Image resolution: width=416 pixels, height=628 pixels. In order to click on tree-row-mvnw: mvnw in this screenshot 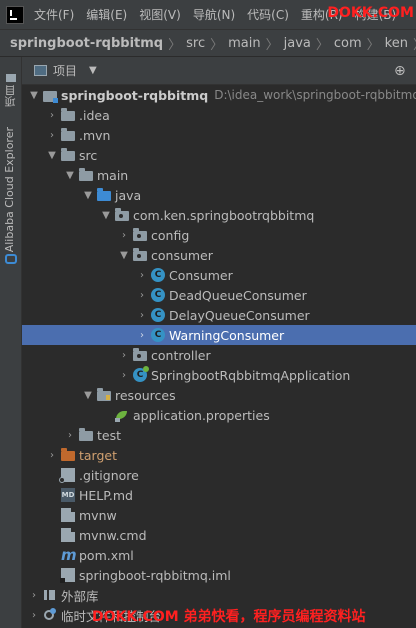, I will do `click(219, 515)`.